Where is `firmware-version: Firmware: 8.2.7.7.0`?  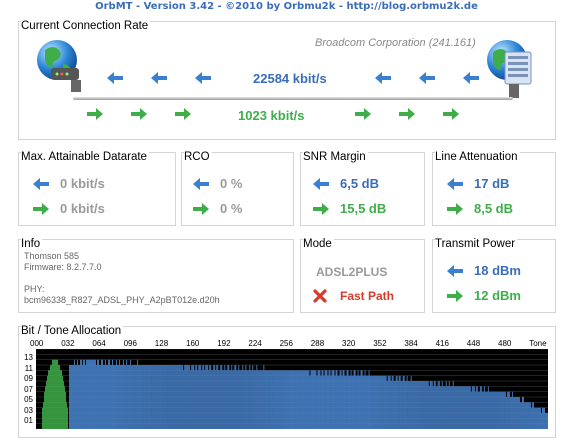
firmware-version: Firmware: 8.2.7.7.0 is located at coordinates (63, 267).